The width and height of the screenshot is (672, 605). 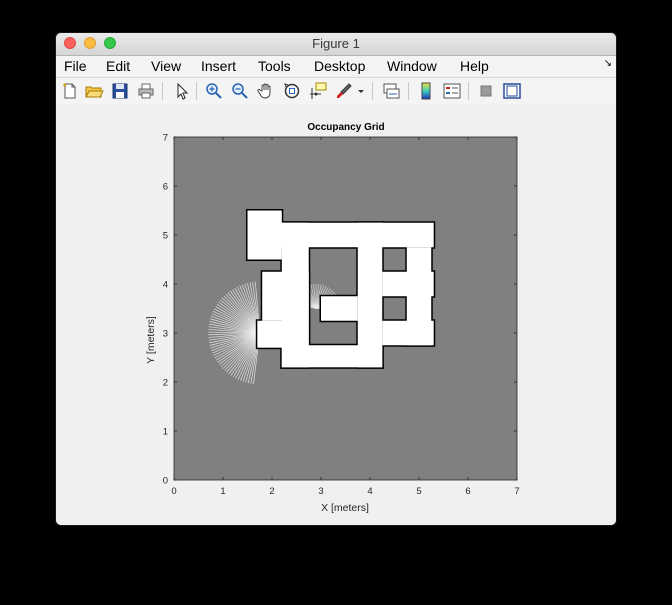 I want to click on open-file-icon, so click(x=94, y=91).